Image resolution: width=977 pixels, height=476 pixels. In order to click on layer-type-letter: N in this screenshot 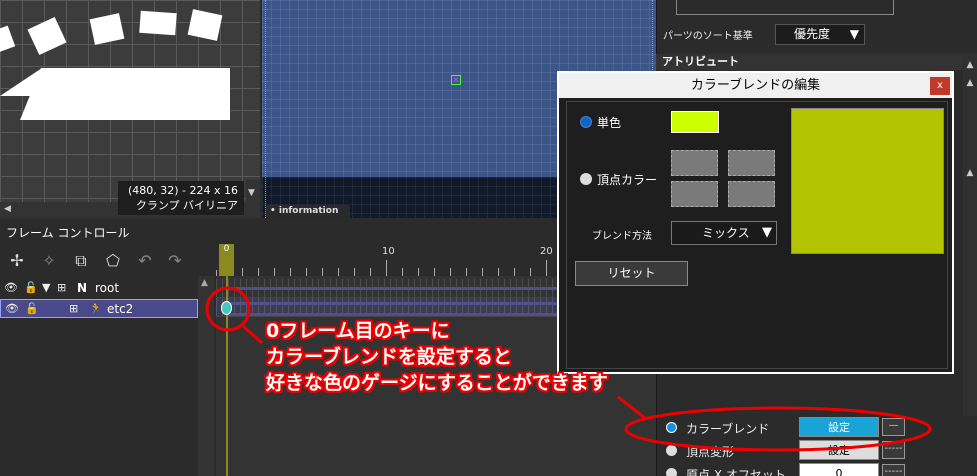, I will do `click(82, 288)`.